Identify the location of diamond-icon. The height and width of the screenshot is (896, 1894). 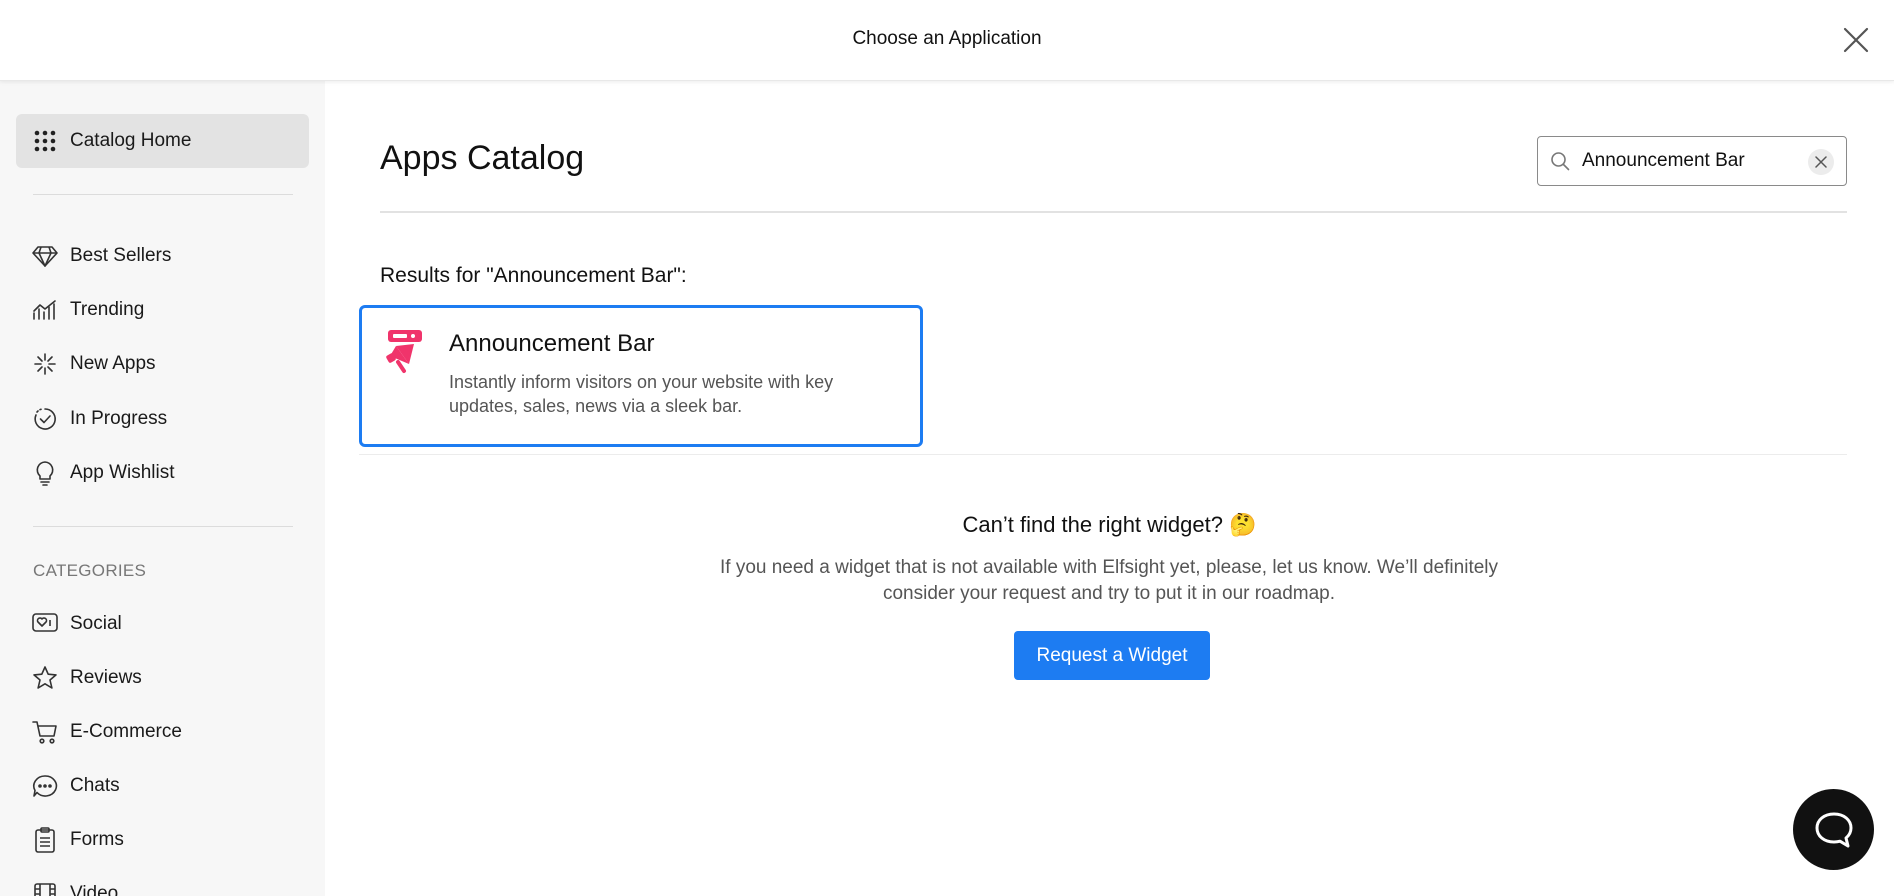
(45, 256).